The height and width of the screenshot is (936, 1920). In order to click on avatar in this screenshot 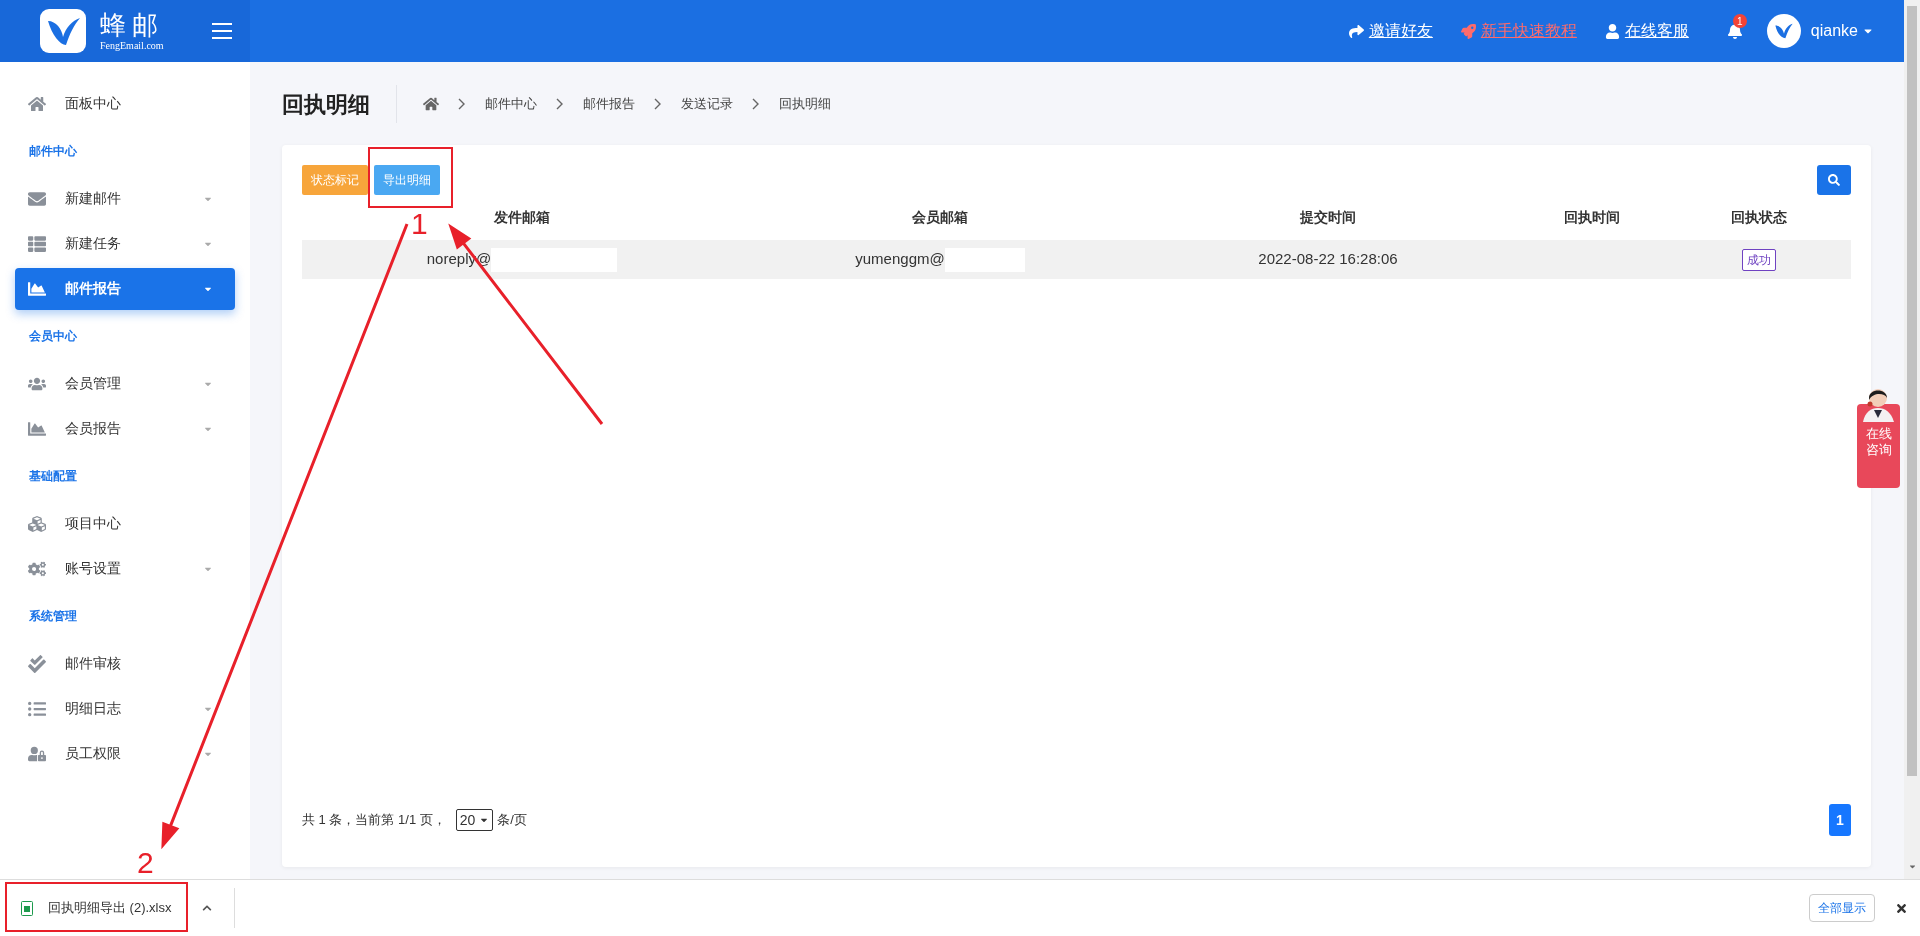, I will do `click(1783, 31)`.